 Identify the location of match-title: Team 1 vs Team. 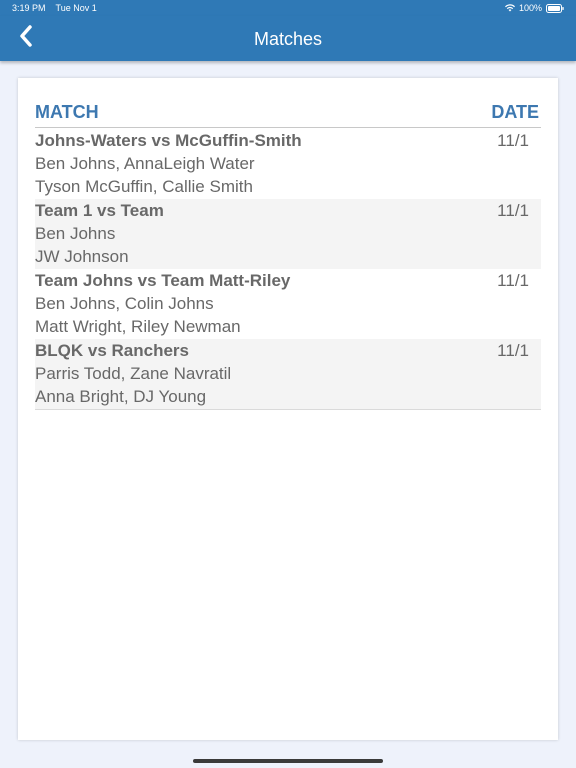
(99, 210).